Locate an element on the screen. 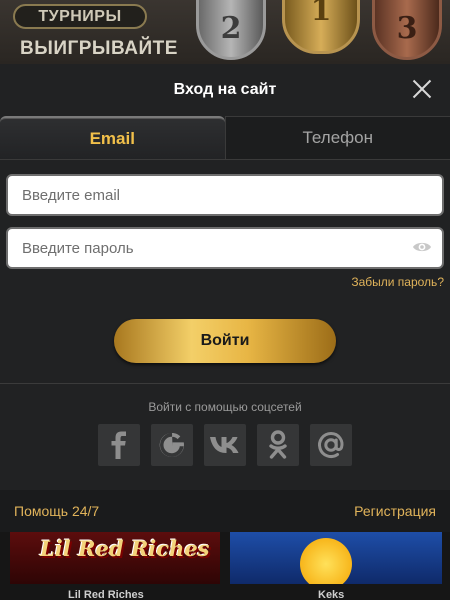 The width and height of the screenshot is (450, 600). eye-icon is located at coordinates (422, 247).